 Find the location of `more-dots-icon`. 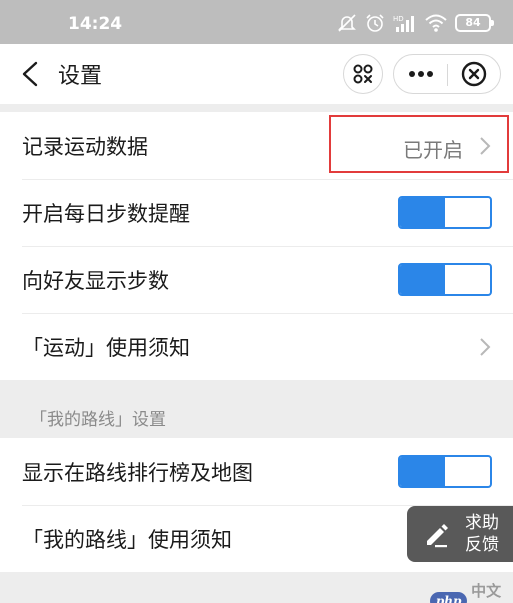

more-dots-icon is located at coordinates (420, 74).